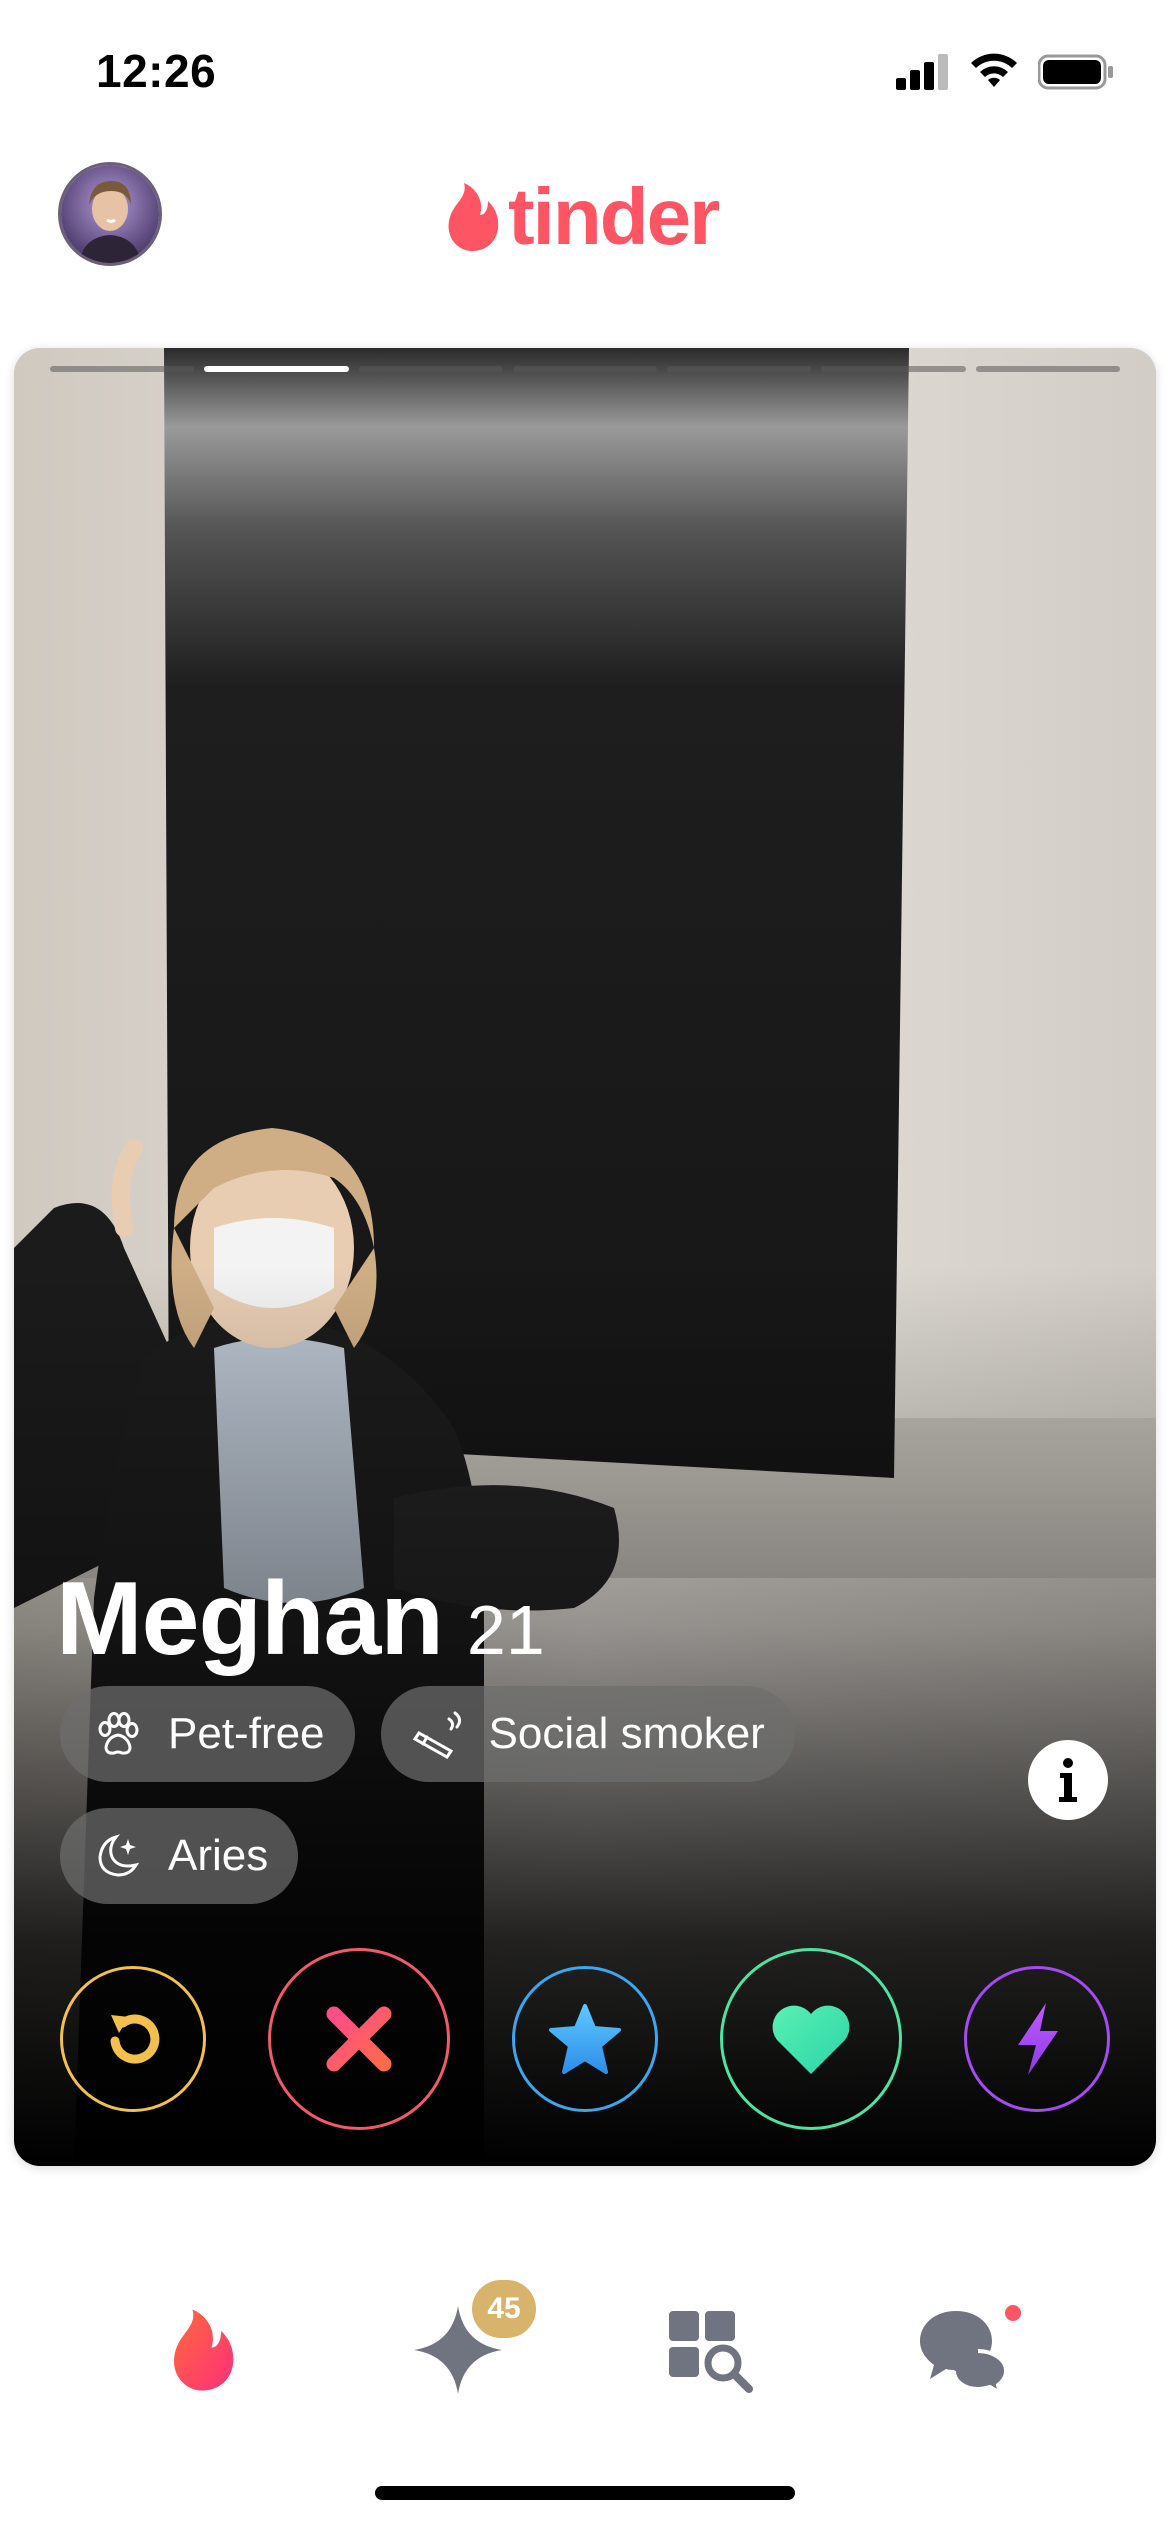 The image size is (1170, 2532). Describe the element at coordinates (614, 216) in the screenshot. I see `logo-text: tinder` at that location.